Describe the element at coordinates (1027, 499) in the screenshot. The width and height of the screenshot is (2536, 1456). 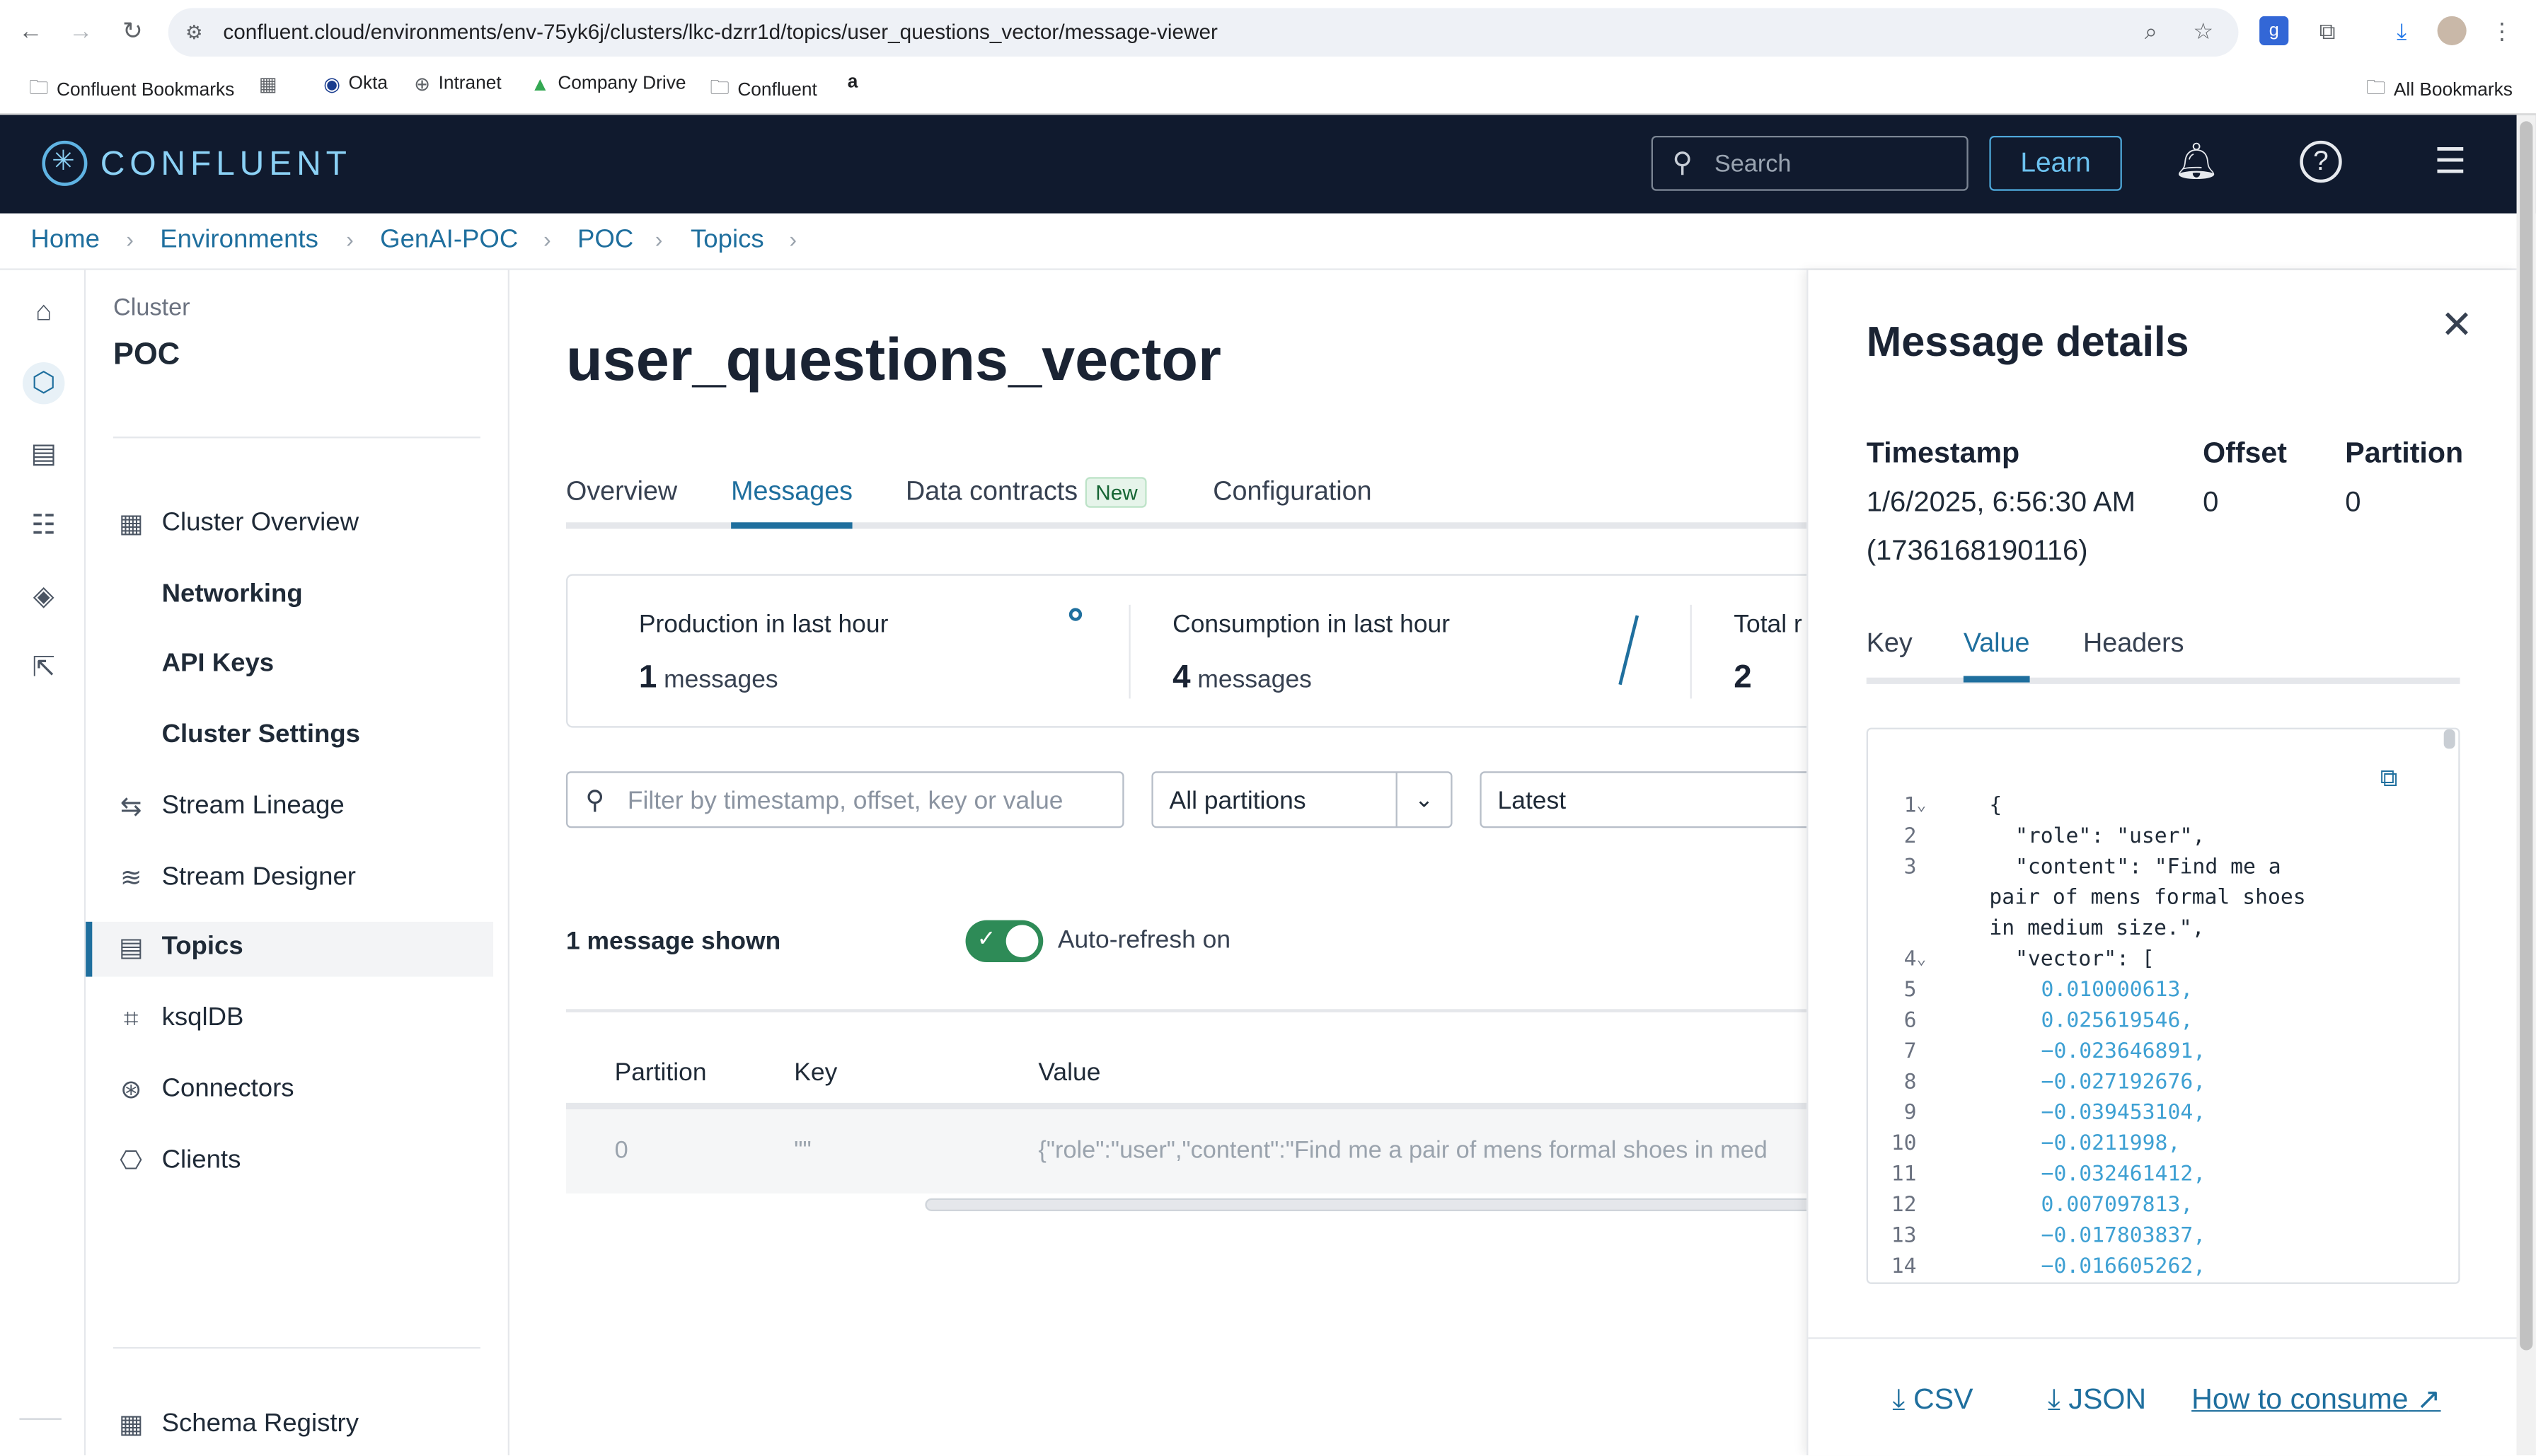
I see `tab-data-contracts: Data contracts New` at that location.